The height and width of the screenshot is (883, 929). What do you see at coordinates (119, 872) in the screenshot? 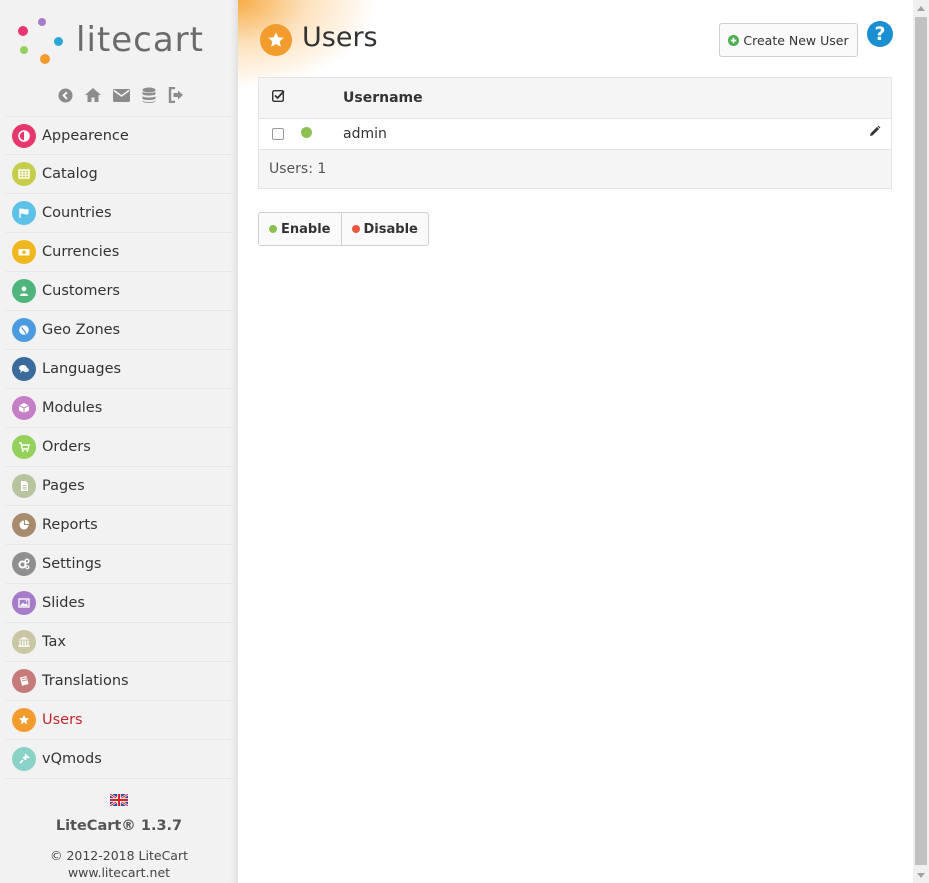
I see `website-link: www.litecart.net` at bounding box center [119, 872].